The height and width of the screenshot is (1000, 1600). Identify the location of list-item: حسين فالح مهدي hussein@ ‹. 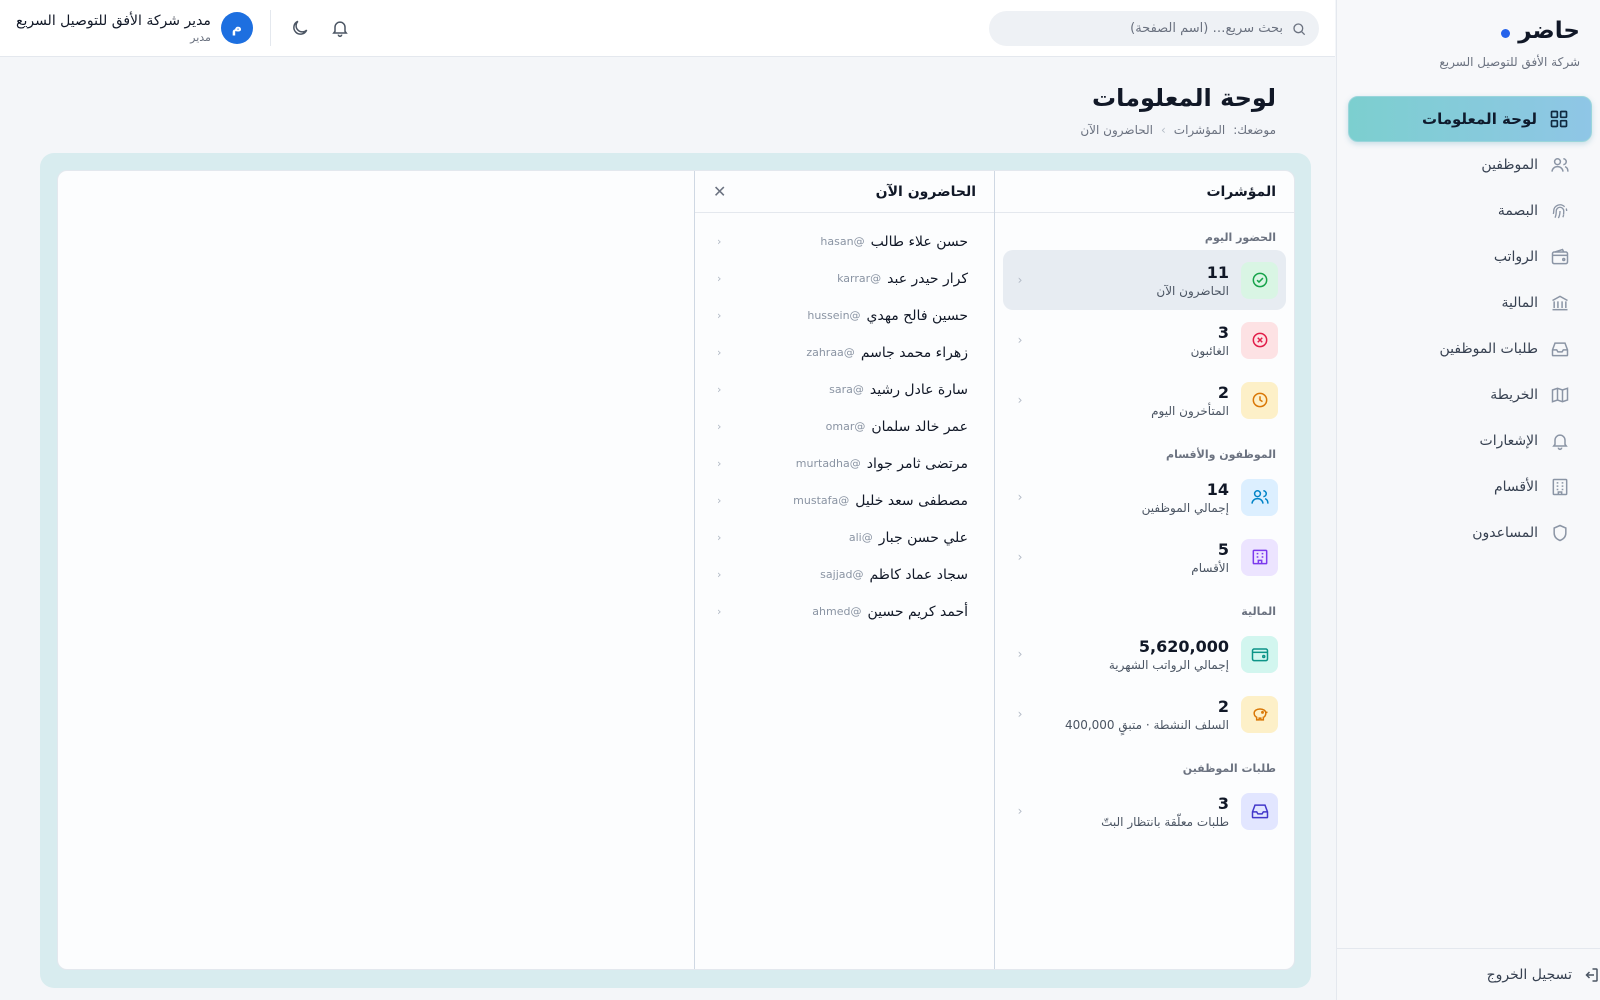
(844, 315).